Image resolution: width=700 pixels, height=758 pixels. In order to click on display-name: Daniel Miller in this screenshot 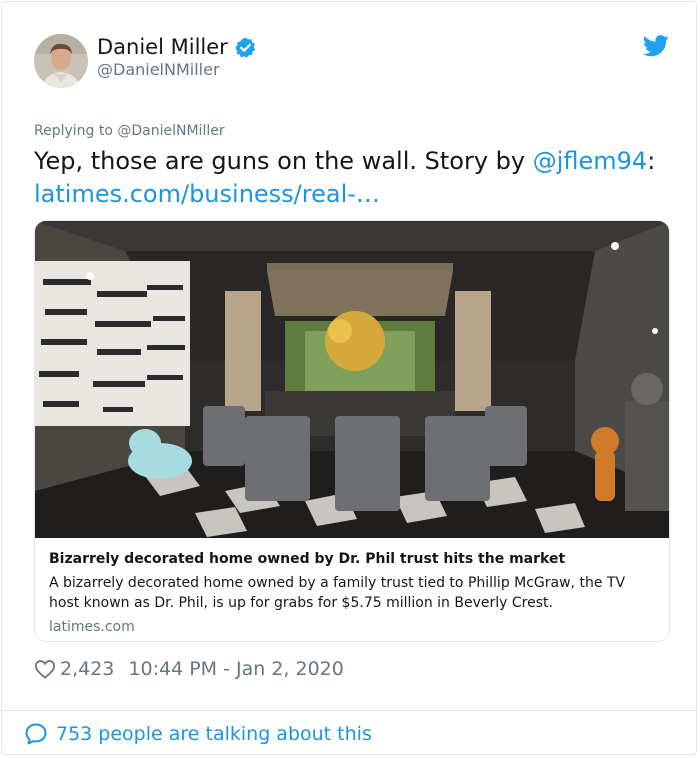, I will do `click(177, 47)`.